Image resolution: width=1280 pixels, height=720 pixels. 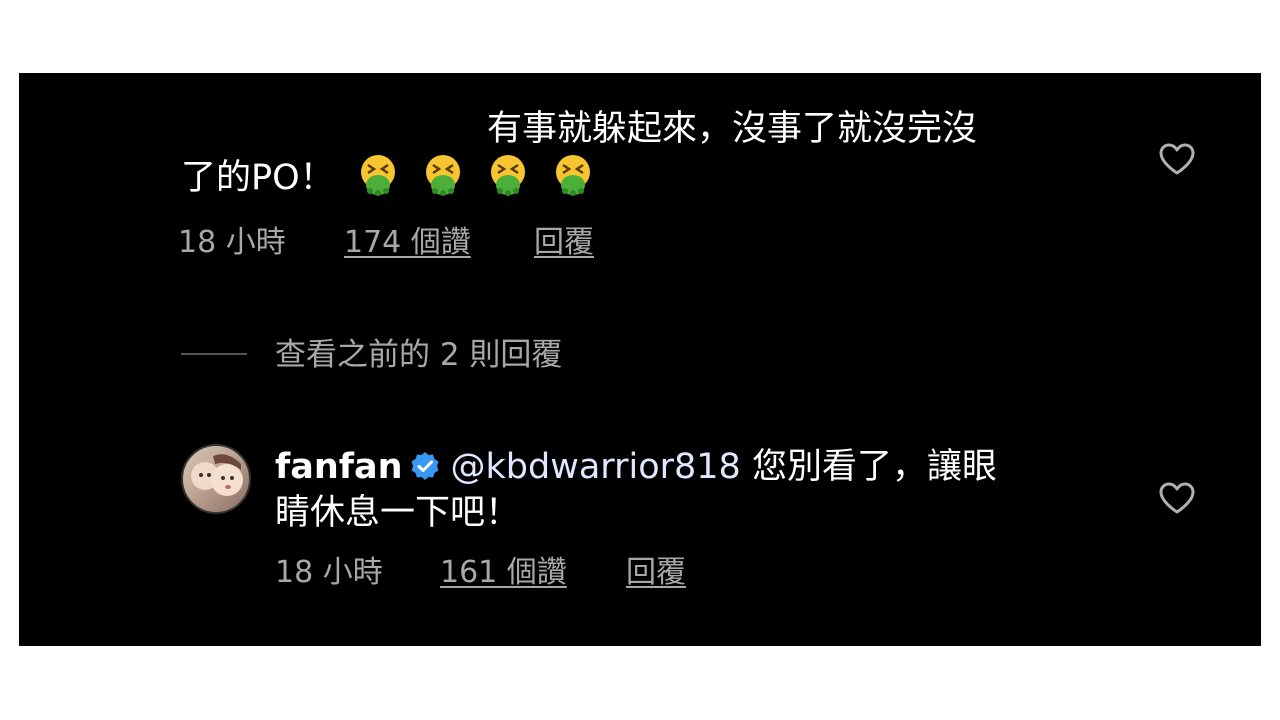 What do you see at coordinates (329, 572) in the screenshot?
I see `comment-2-timestamp: 18 小時` at bounding box center [329, 572].